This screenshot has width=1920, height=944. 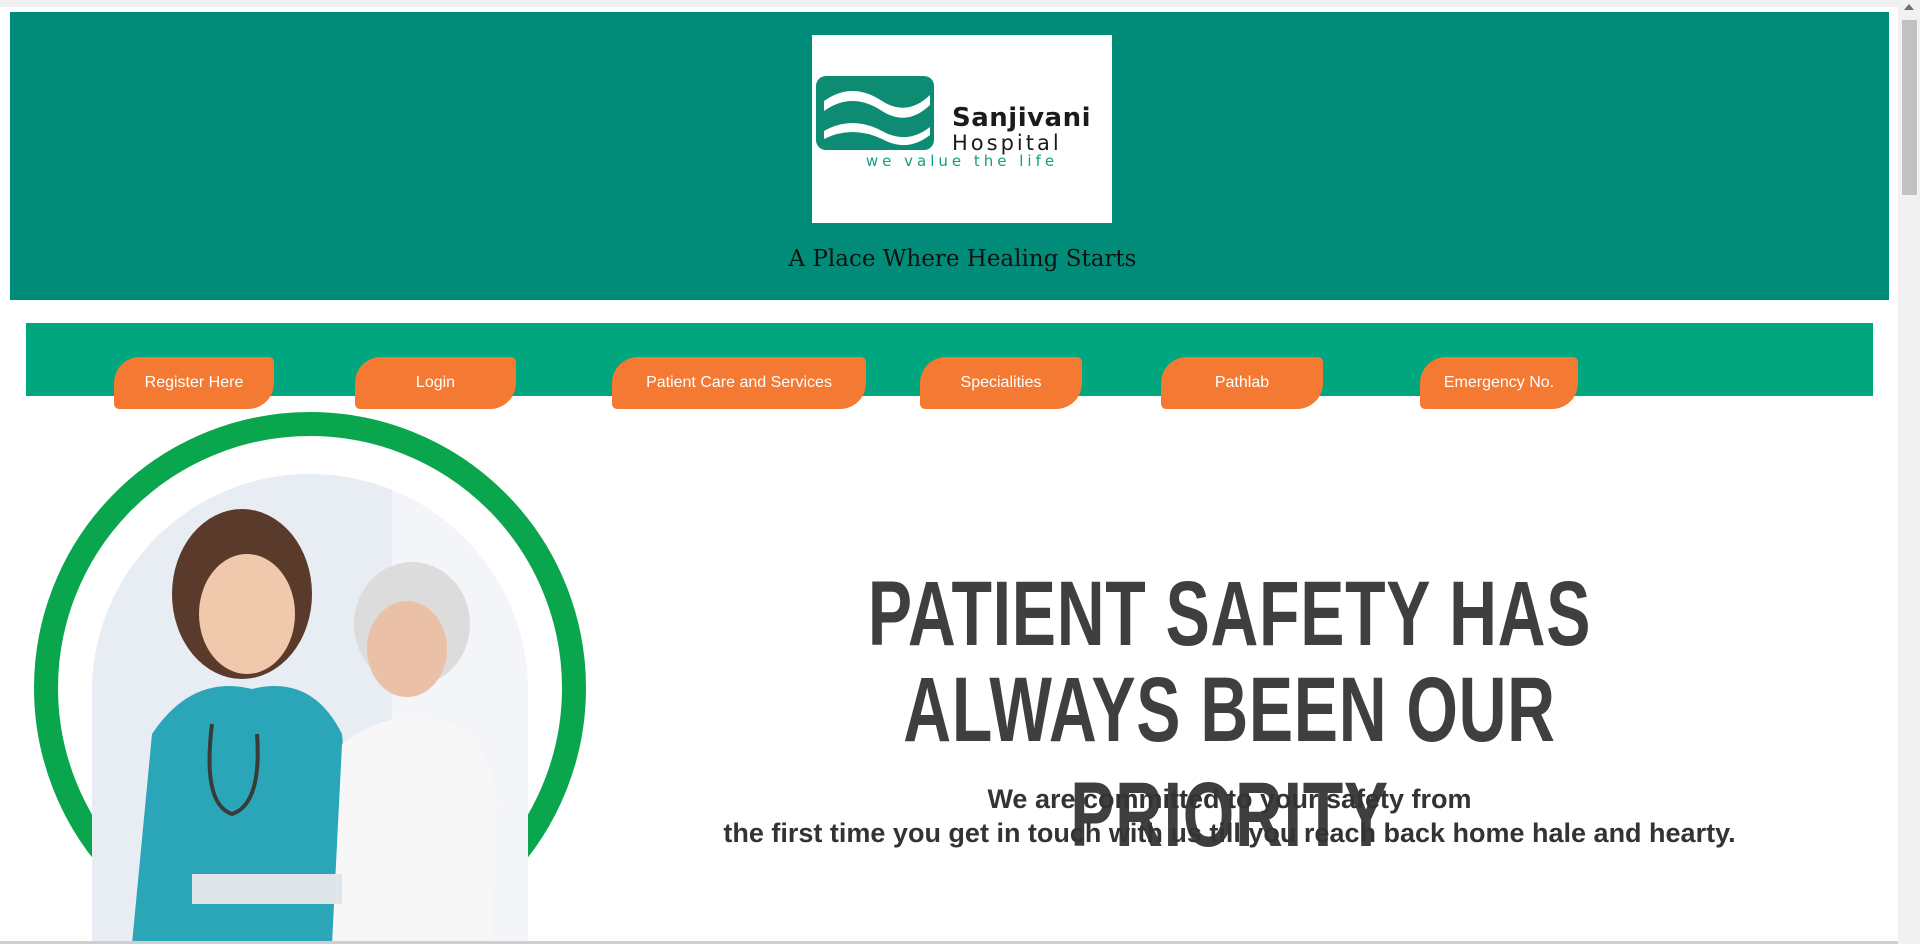 What do you see at coordinates (1001, 383) in the screenshot?
I see `specialities-button: Specialities` at bounding box center [1001, 383].